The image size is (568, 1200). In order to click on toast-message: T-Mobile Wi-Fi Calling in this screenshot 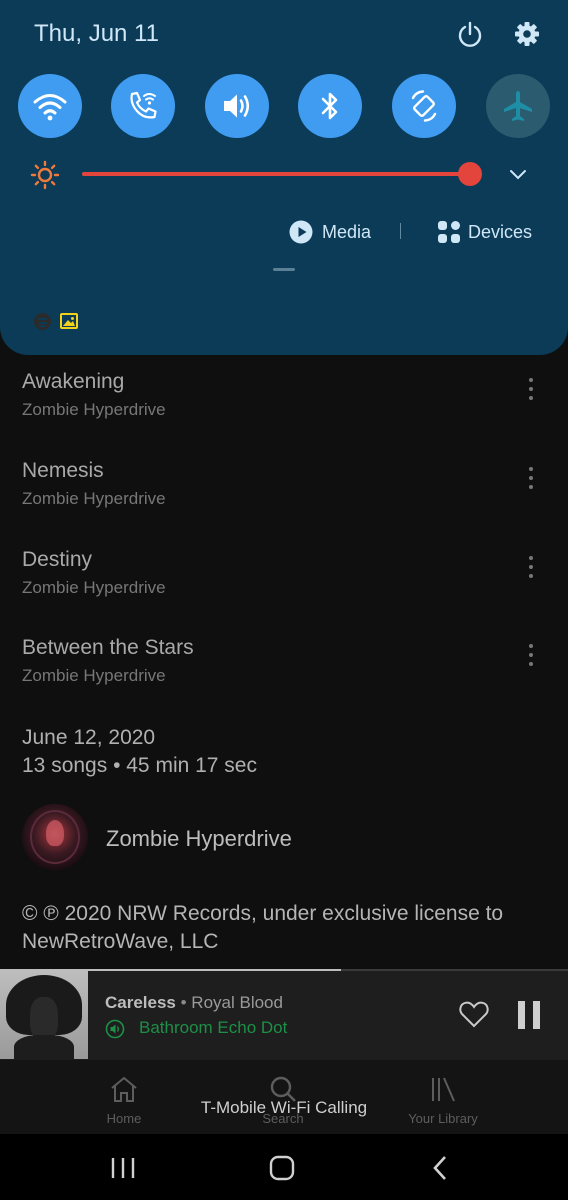, I will do `click(284, 1107)`.